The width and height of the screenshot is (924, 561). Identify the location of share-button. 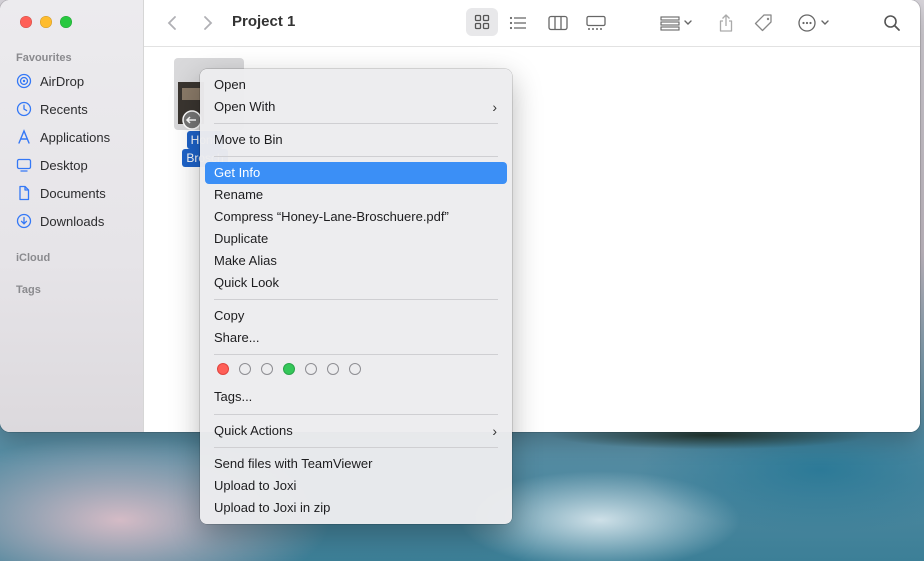
(726, 23).